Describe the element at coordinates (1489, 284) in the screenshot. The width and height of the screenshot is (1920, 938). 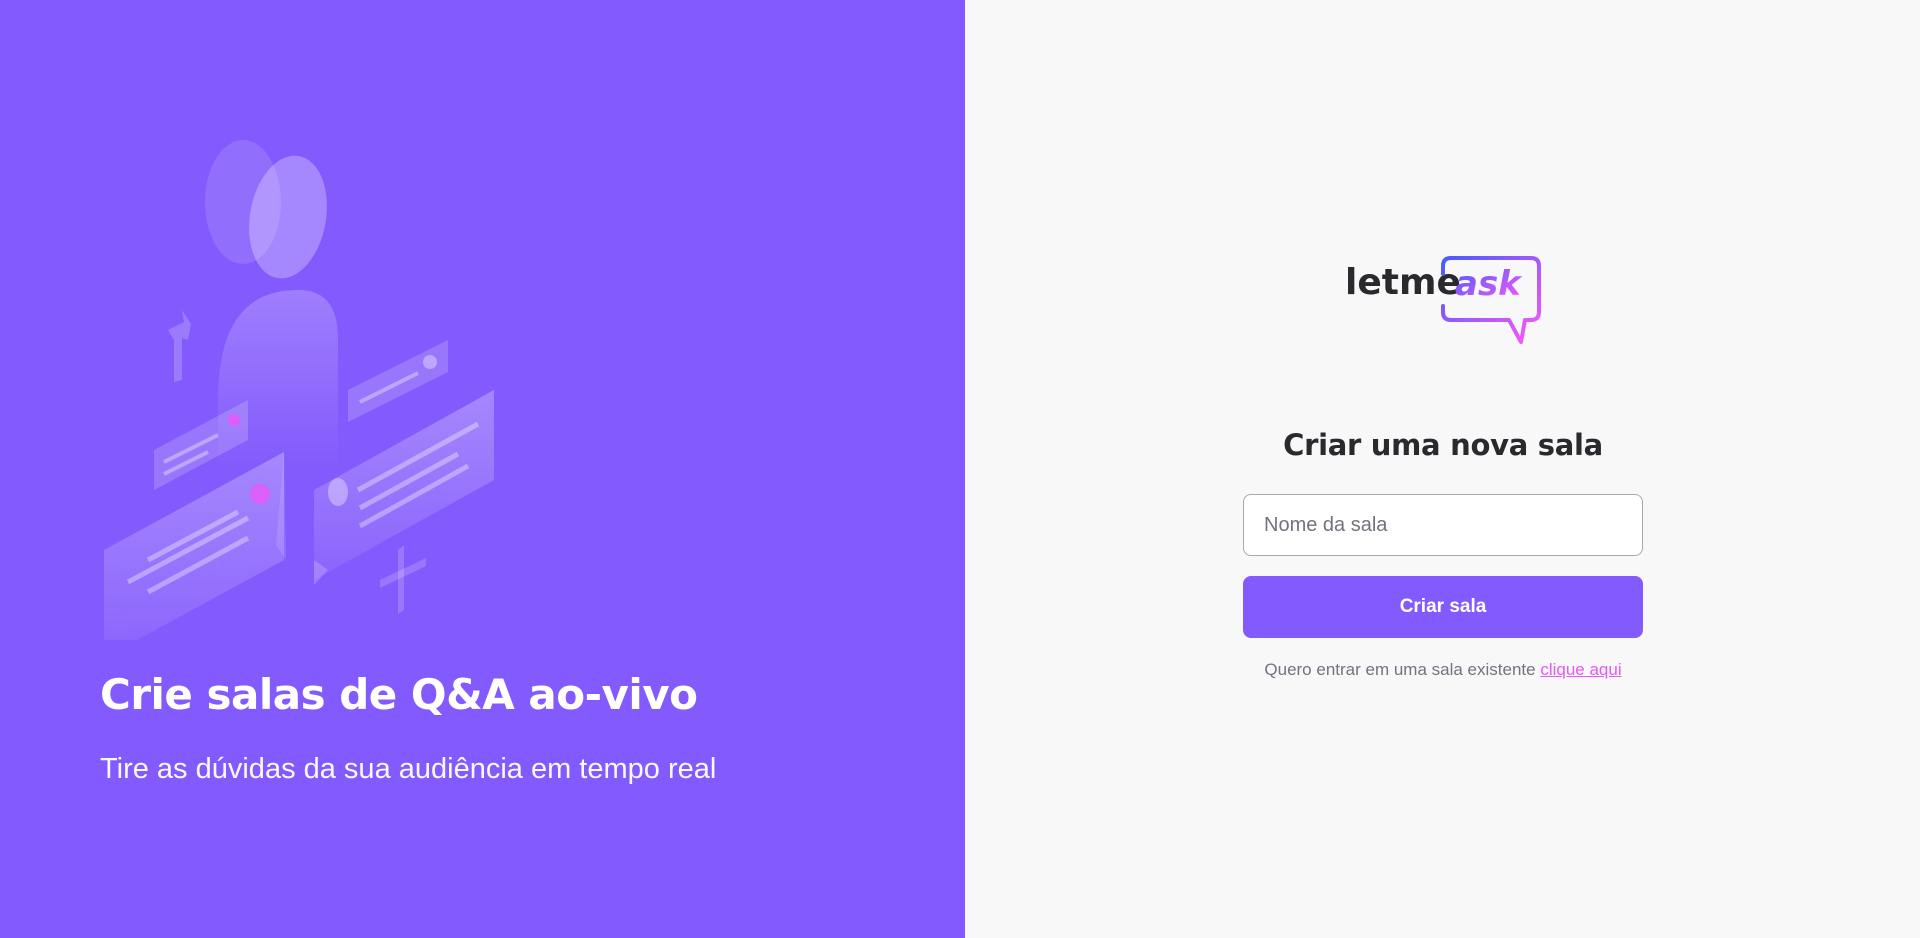
I see `logo-ask-text: ask` at that location.